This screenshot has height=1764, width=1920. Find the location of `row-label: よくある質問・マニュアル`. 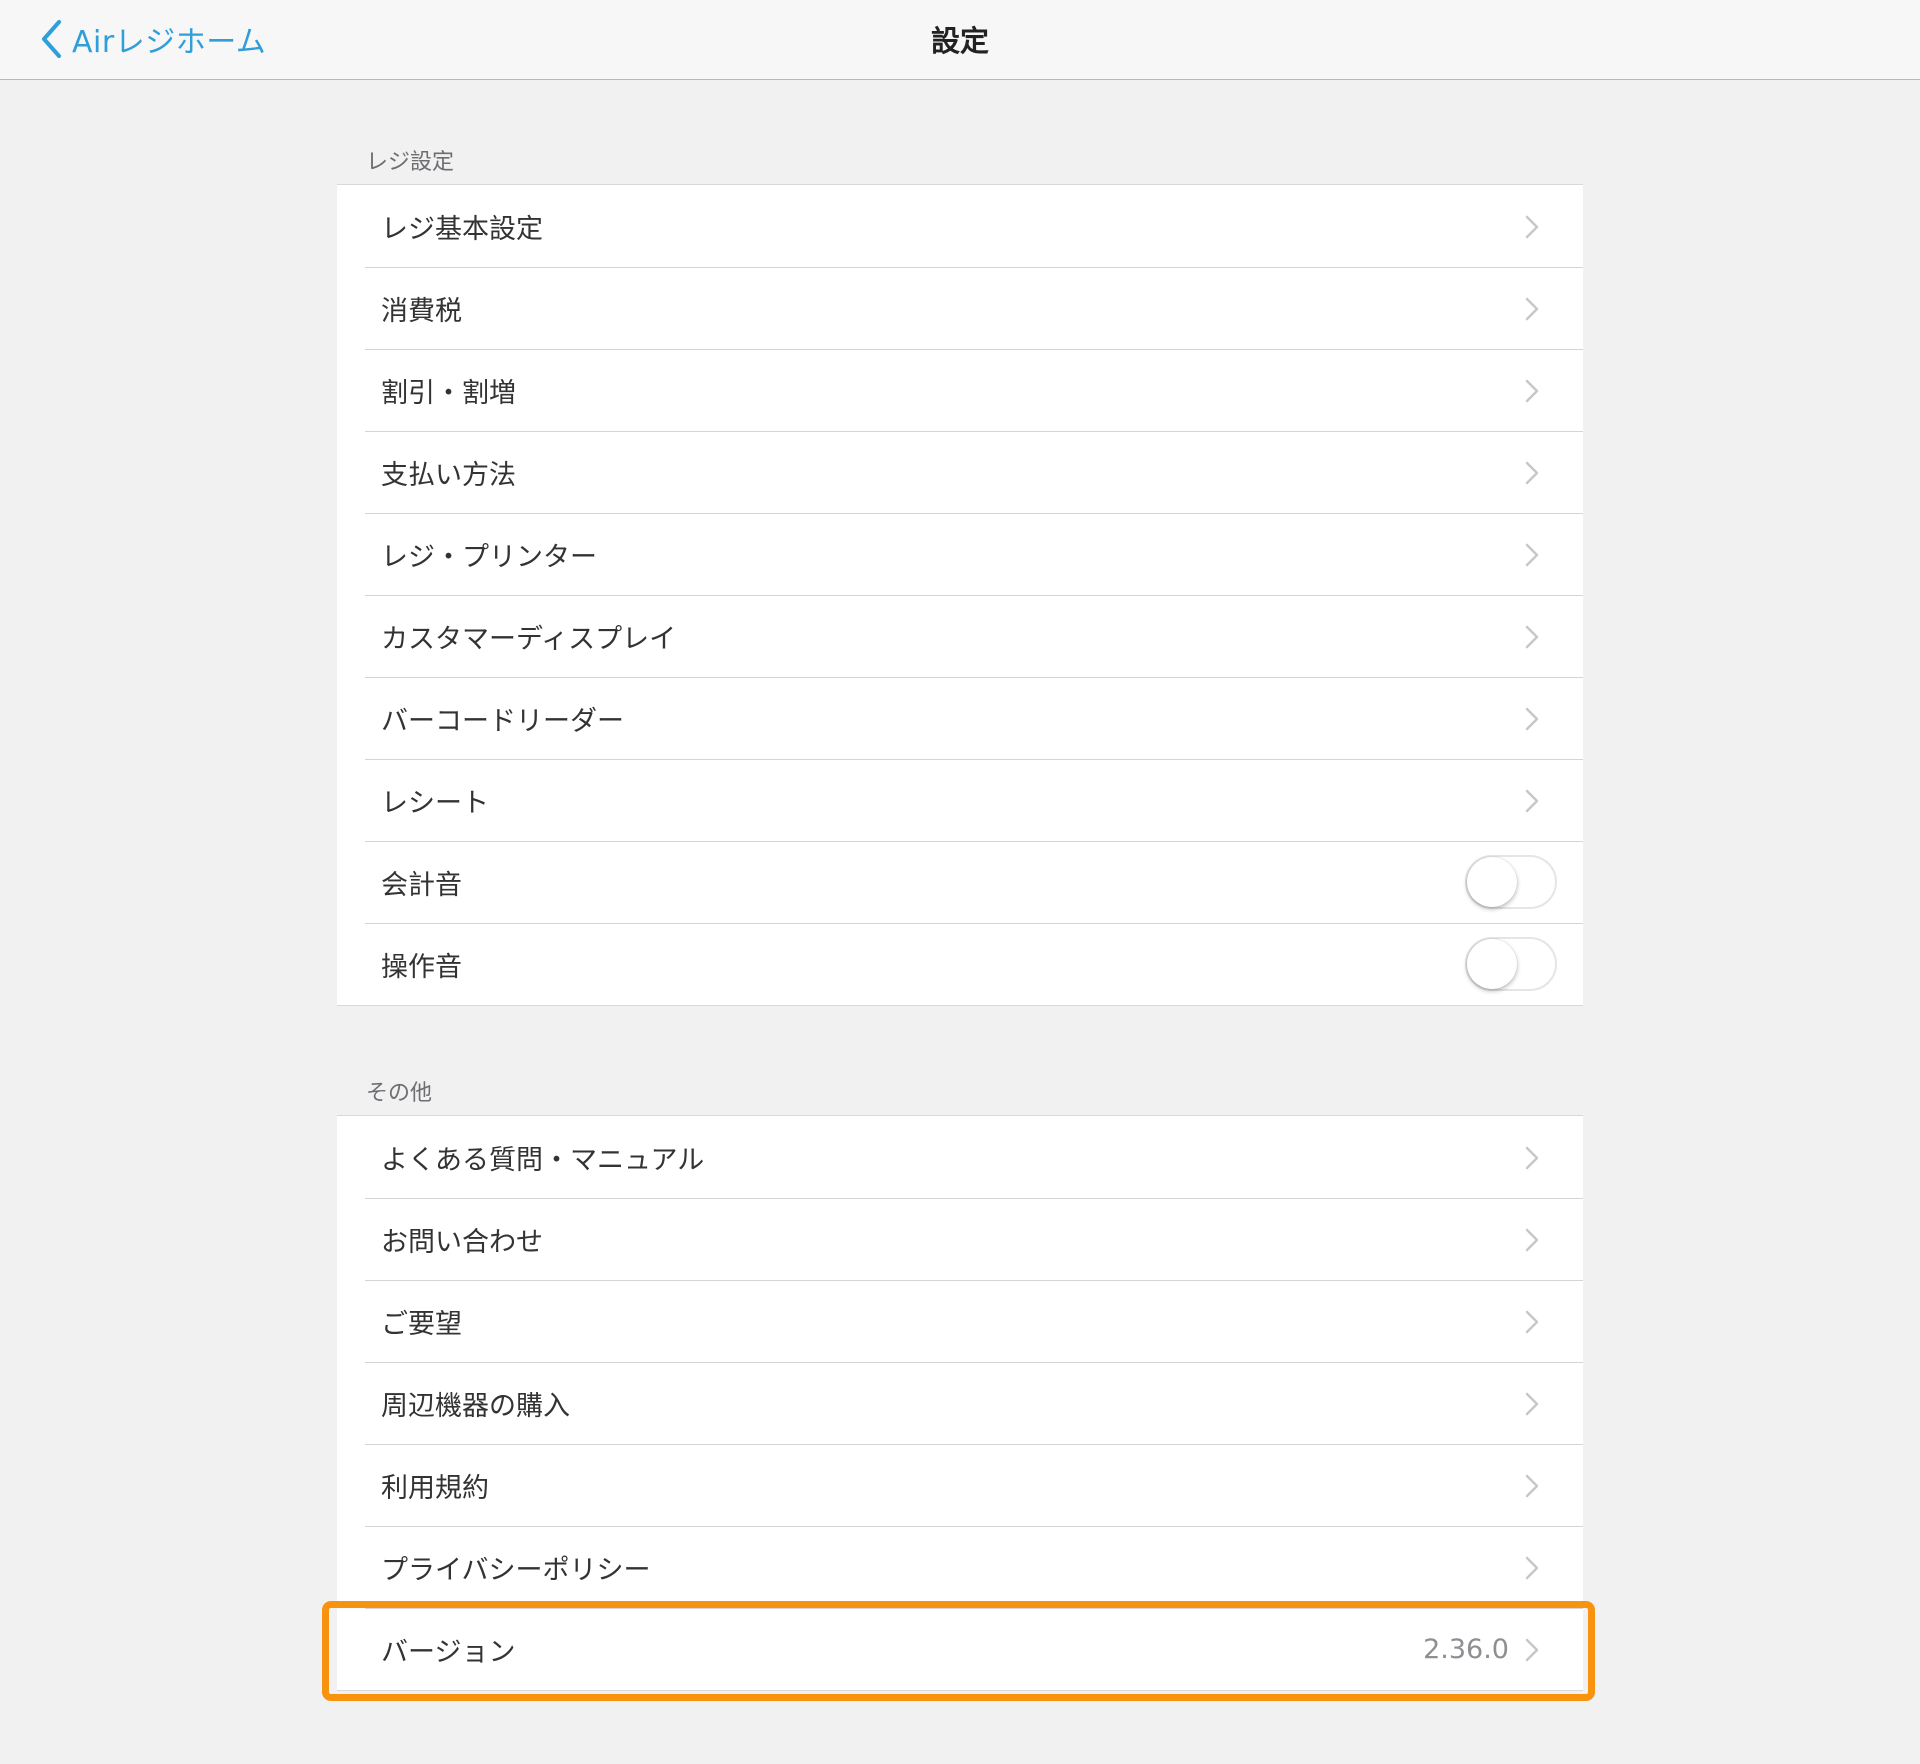

row-label: よくある質問・マニュアル is located at coordinates (543, 1160).